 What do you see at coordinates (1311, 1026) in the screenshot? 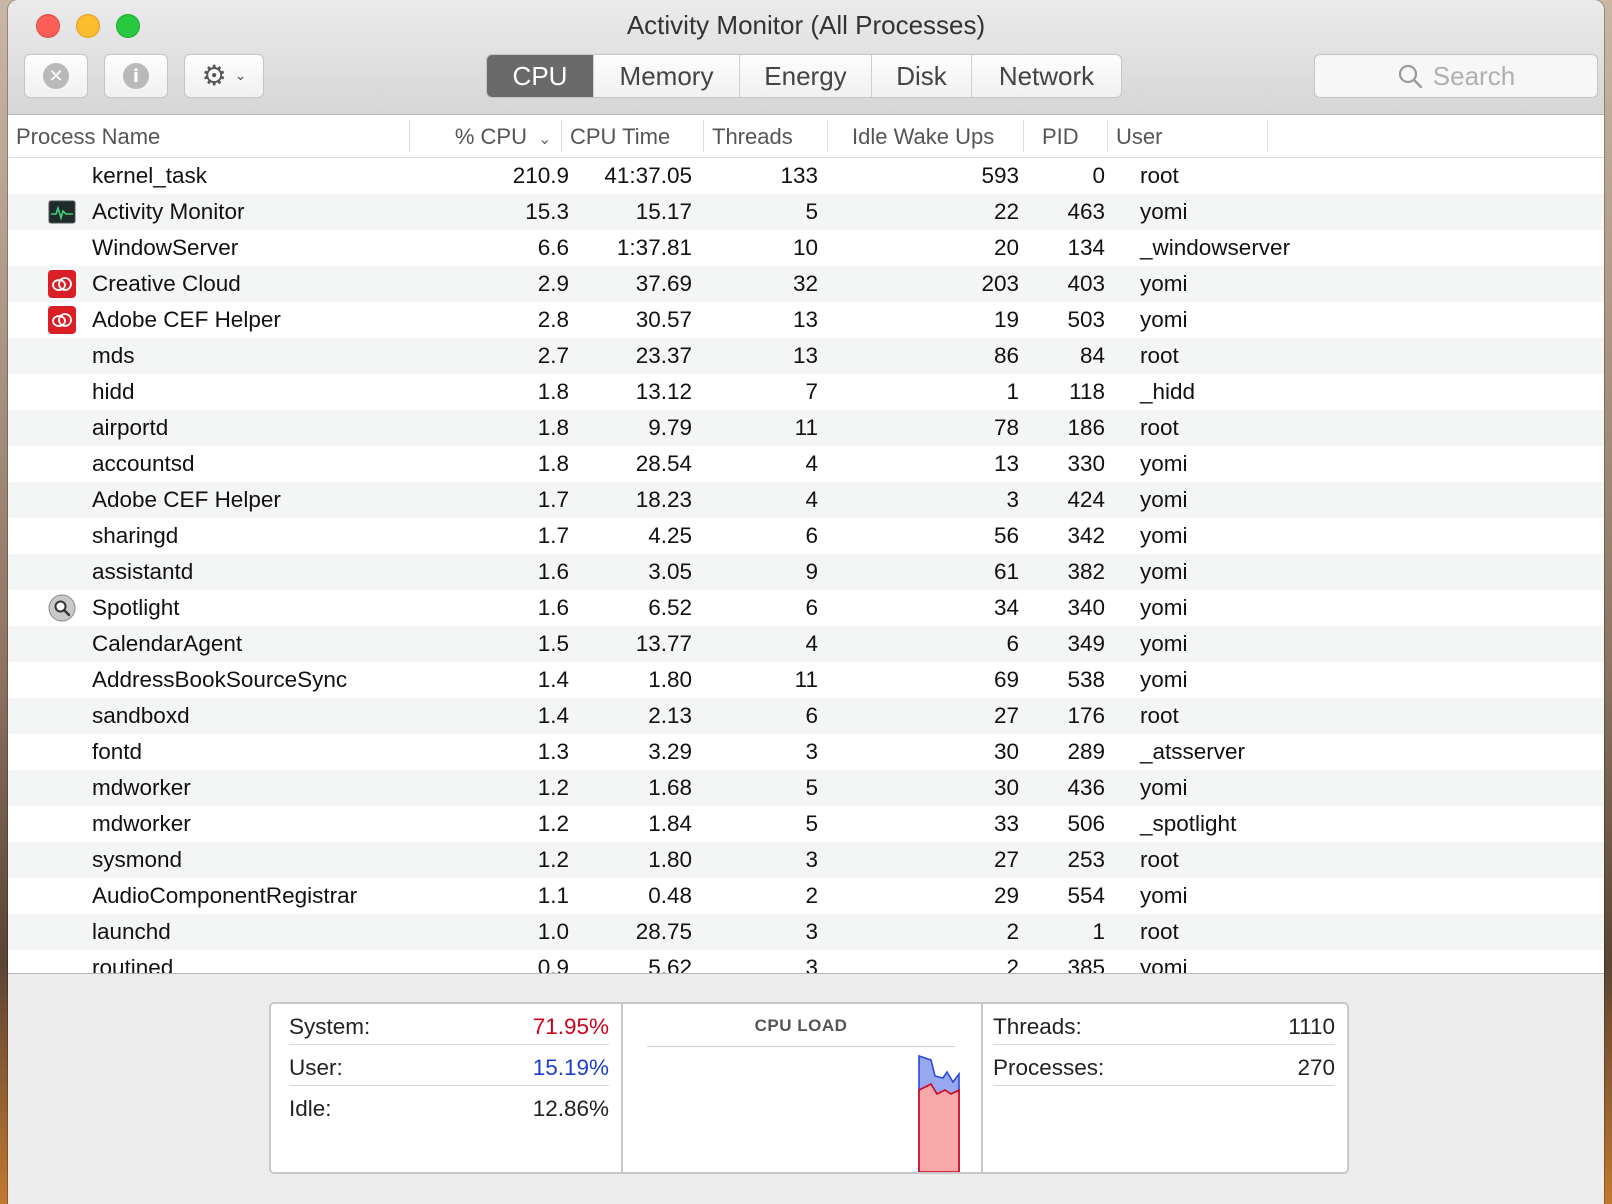
I see `threads-value: 1110` at bounding box center [1311, 1026].